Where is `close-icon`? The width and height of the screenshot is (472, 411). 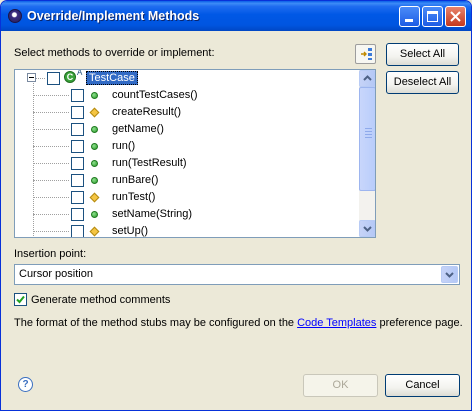
close-icon is located at coordinates (455, 16).